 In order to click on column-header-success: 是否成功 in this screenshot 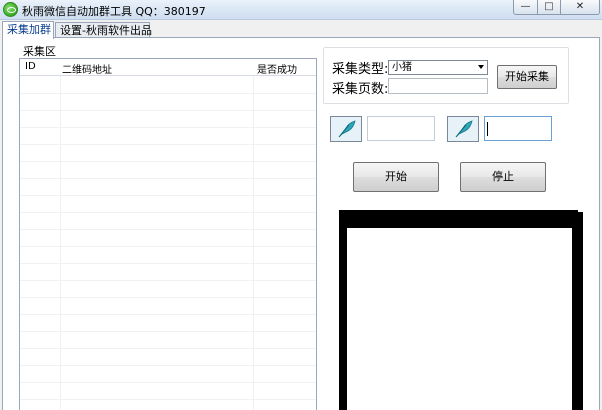, I will do `click(277, 68)`.